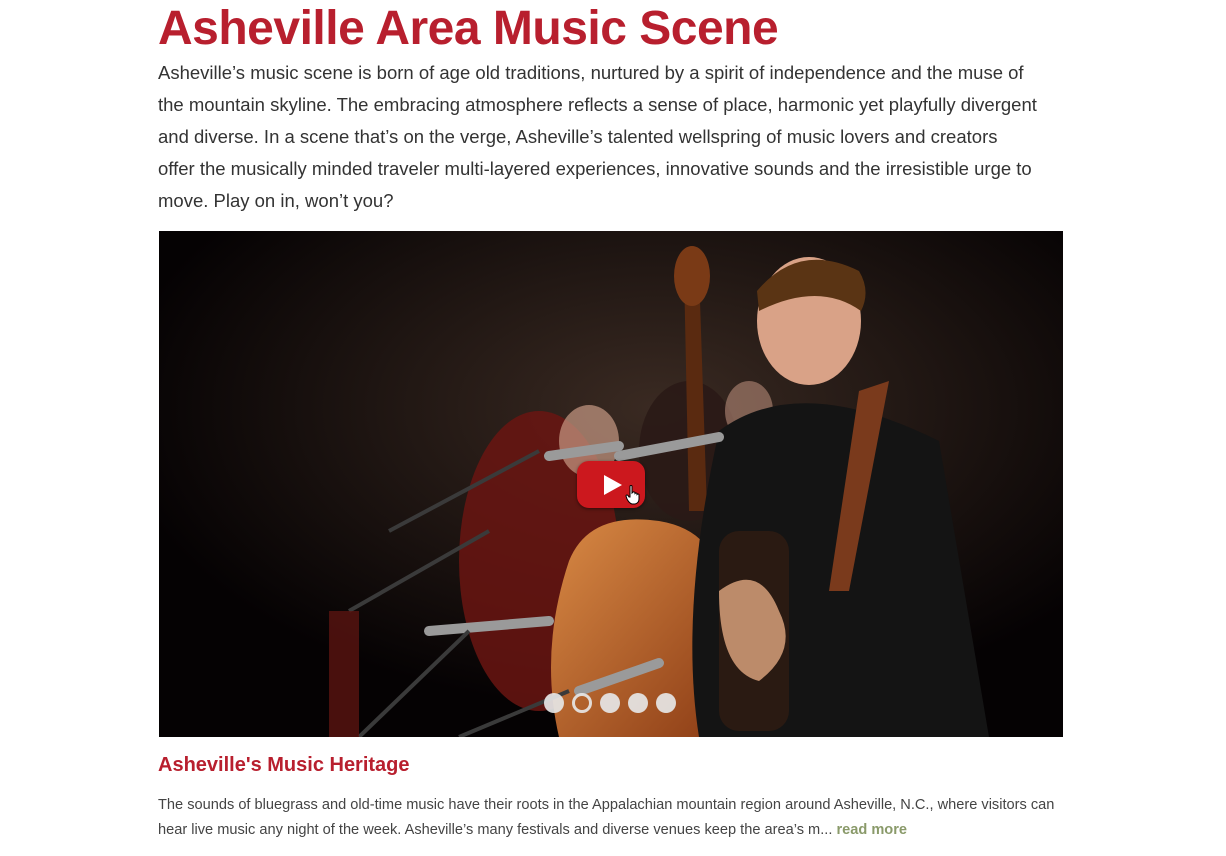  Describe the element at coordinates (468, 28) in the screenshot. I see `page-title: Asheville Area Music Scene` at that location.